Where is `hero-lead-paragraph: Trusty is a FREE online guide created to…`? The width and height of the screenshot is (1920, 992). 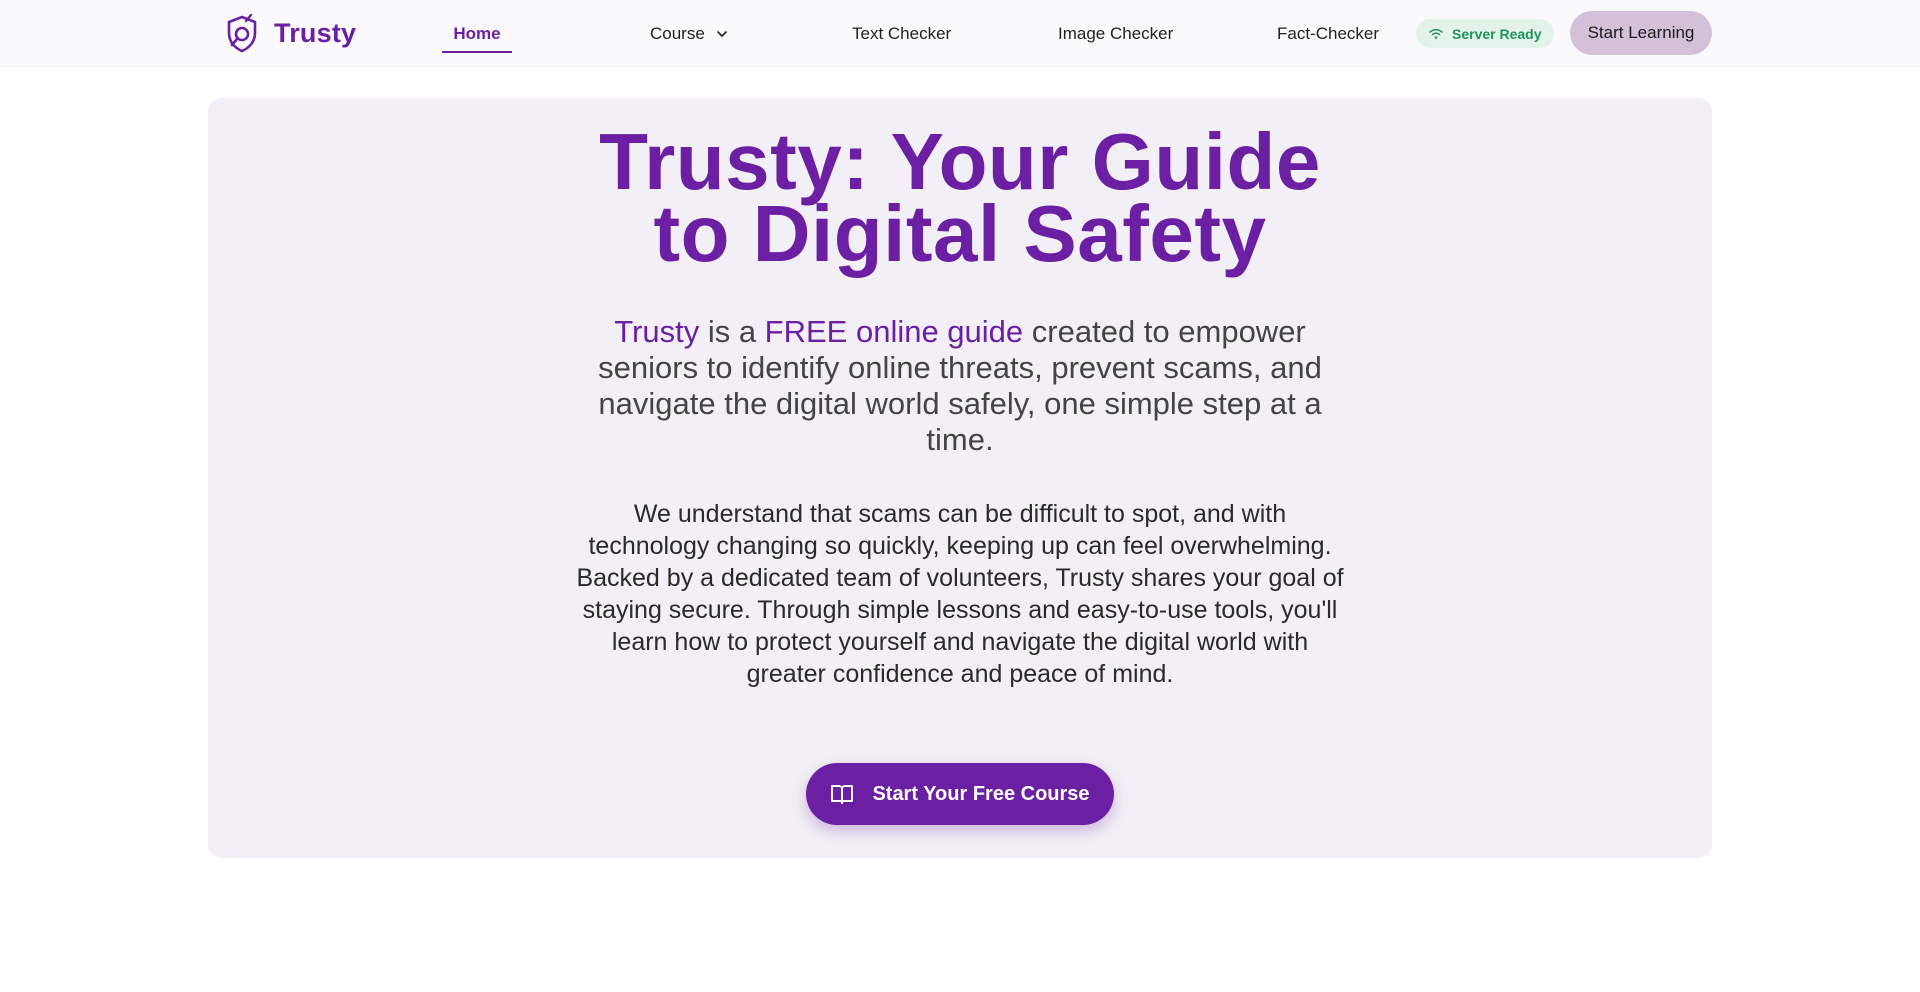
hero-lead-paragraph: Trusty is a FREE online guide created to… is located at coordinates (960, 386).